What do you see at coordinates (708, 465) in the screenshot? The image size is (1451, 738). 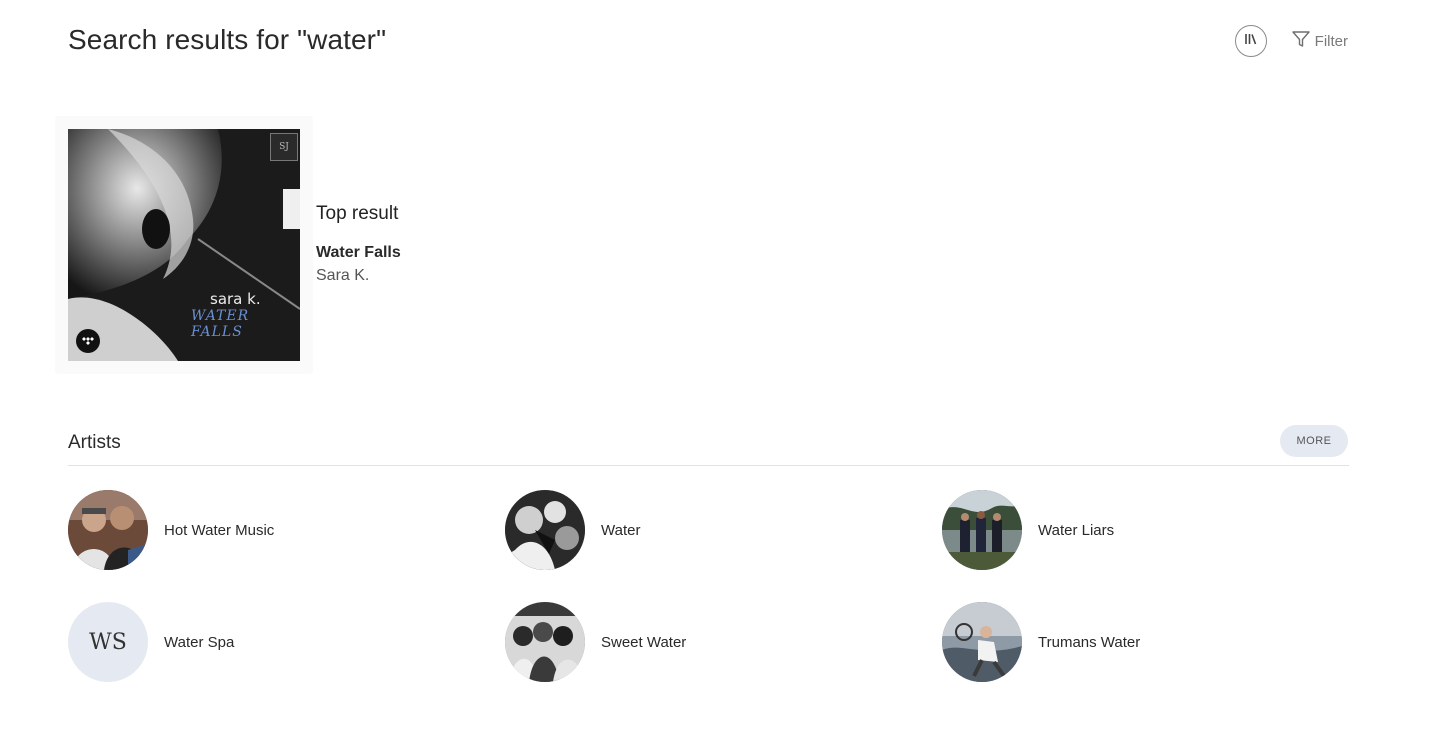 I see `section-divider` at bounding box center [708, 465].